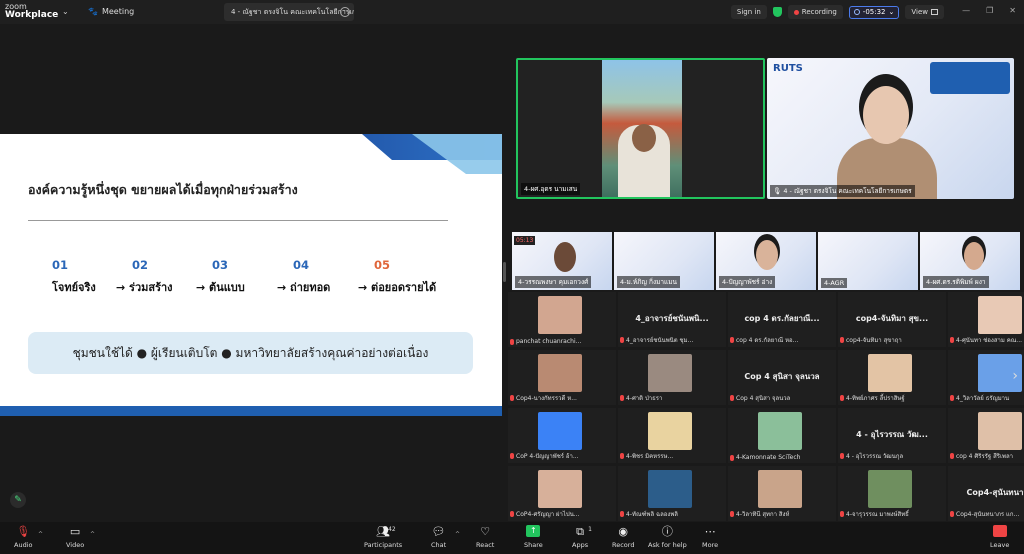  What do you see at coordinates (868, 261) in the screenshot?
I see `video-tile: 4-AGR` at bounding box center [868, 261].